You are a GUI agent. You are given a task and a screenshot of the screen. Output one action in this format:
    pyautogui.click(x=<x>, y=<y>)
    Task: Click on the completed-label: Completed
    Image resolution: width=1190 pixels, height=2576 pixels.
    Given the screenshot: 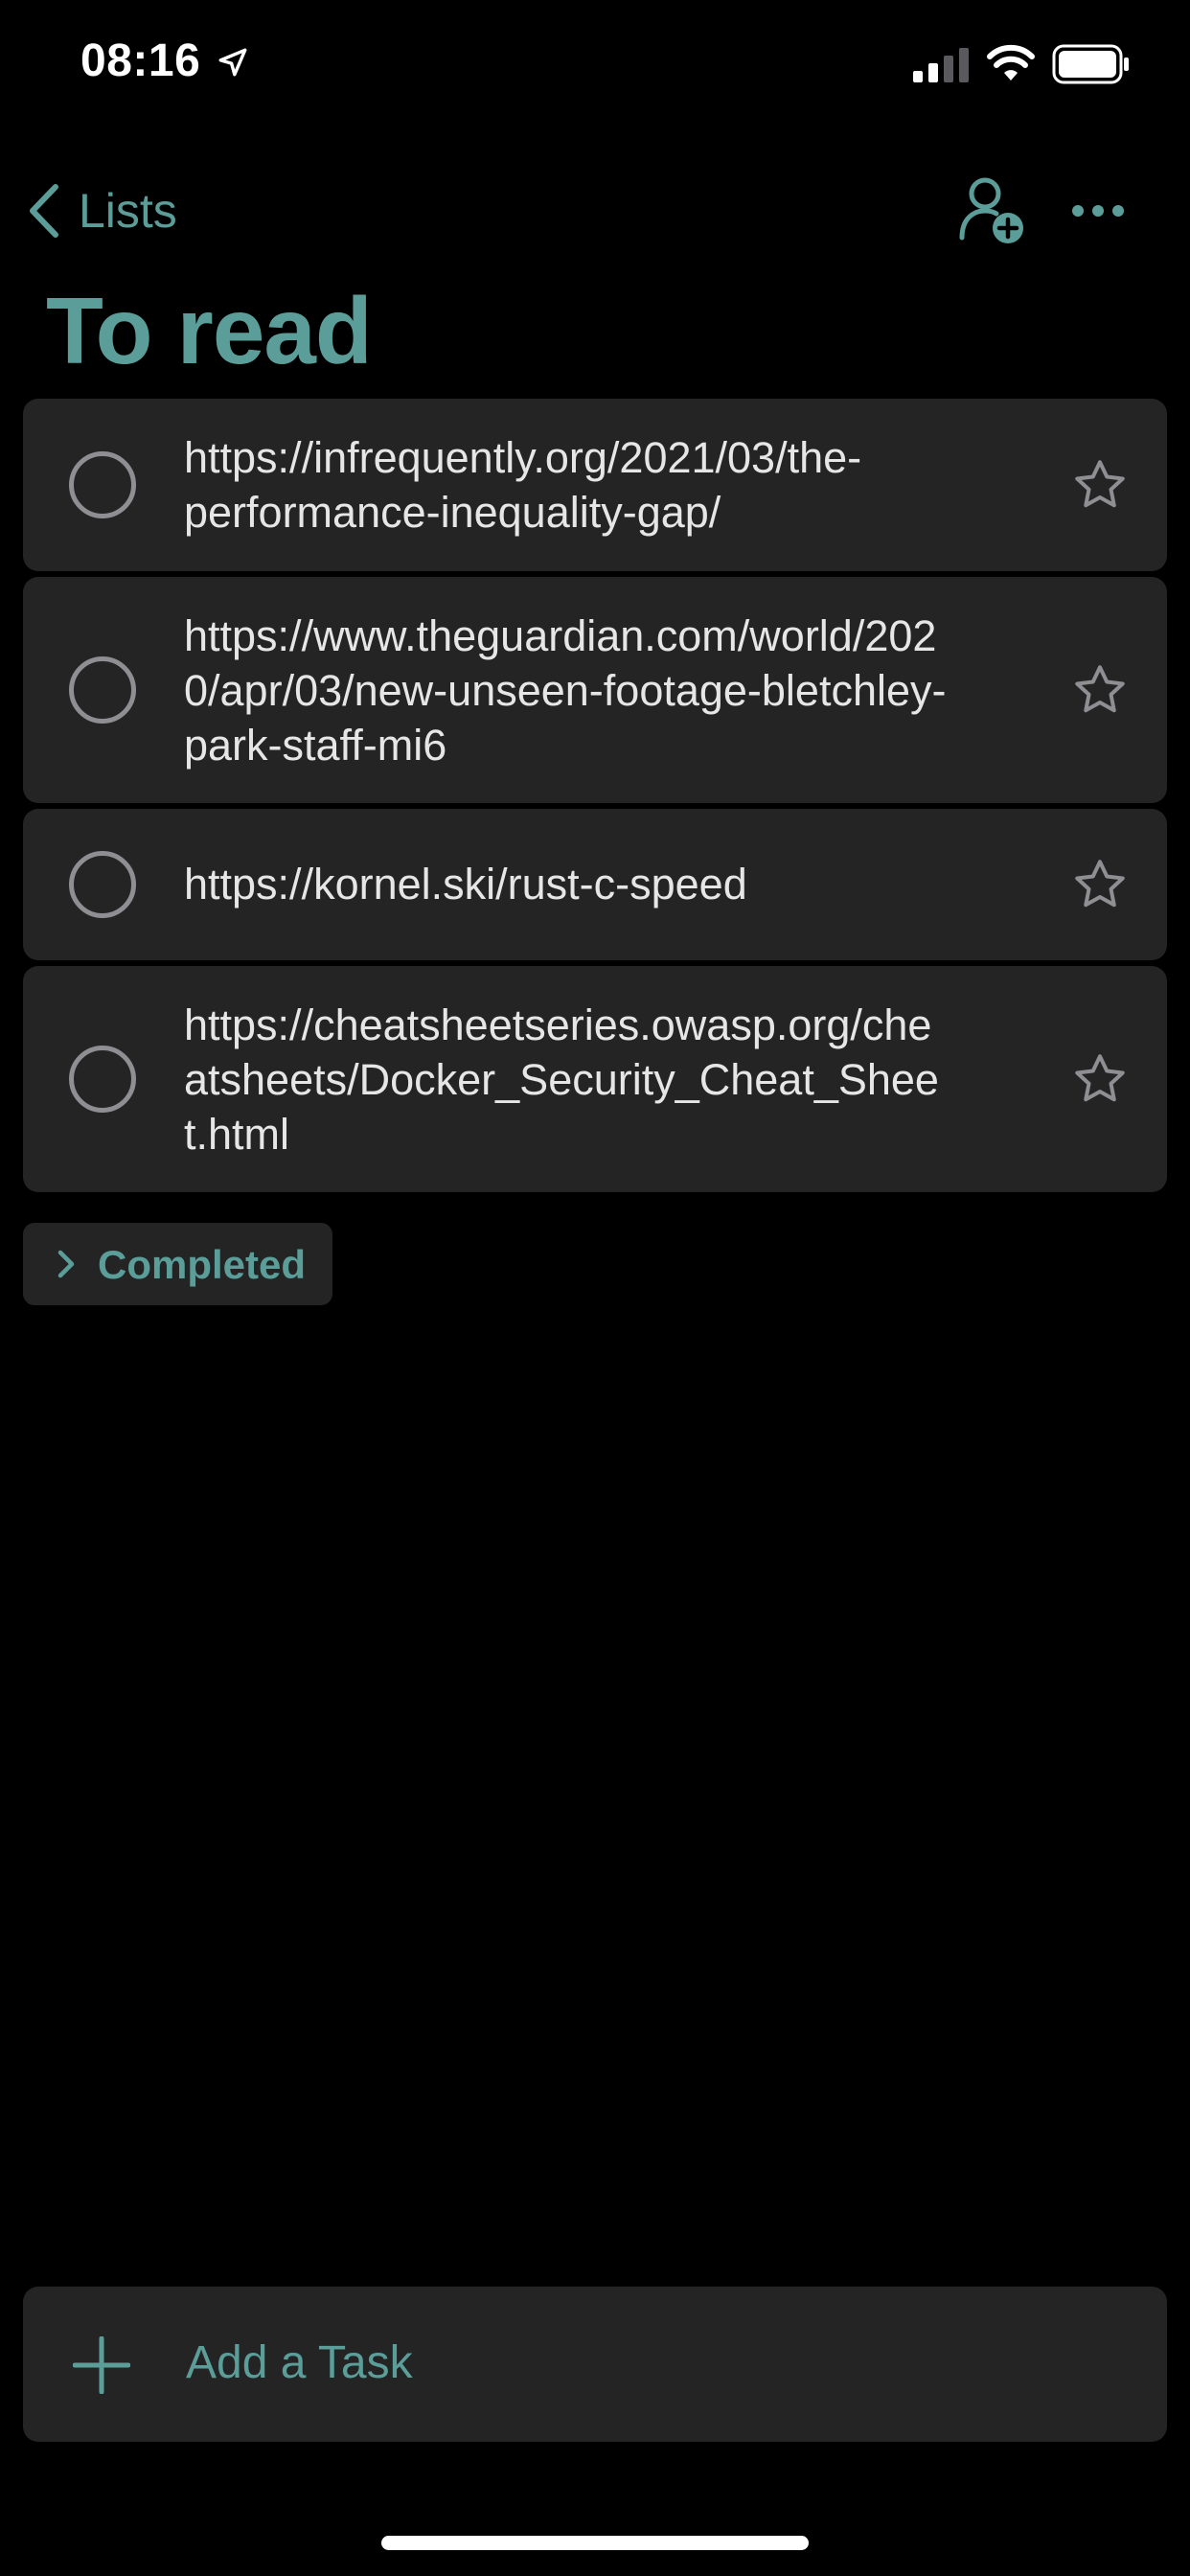 What is the action you would take?
    pyautogui.click(x=203, y=1264)
    